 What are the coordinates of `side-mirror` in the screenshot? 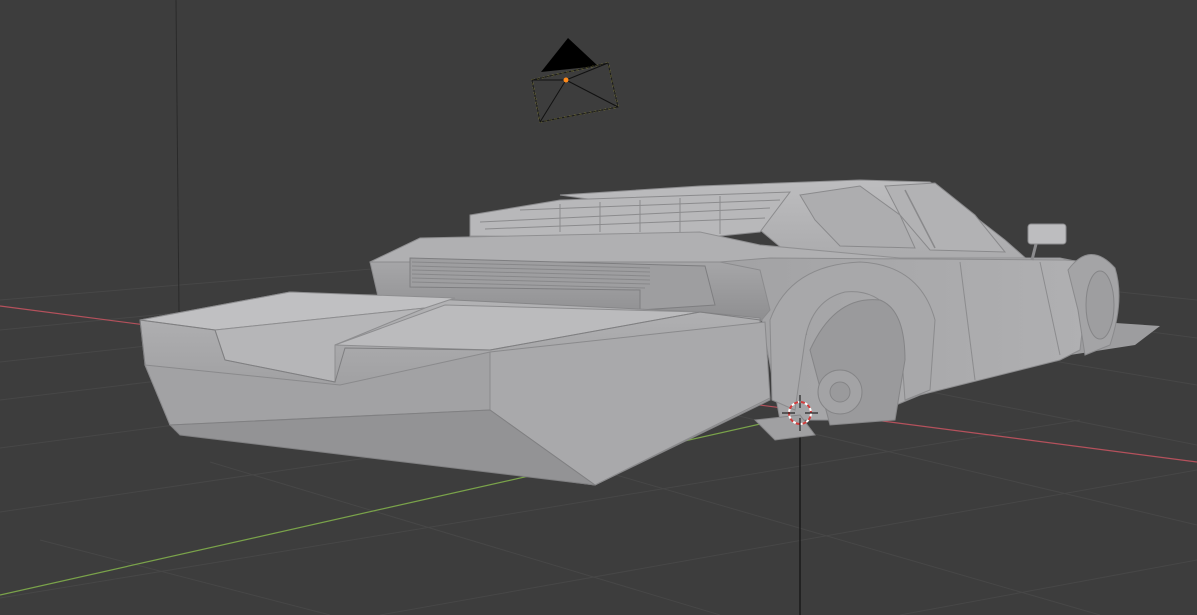 It's located at (1047, 234).